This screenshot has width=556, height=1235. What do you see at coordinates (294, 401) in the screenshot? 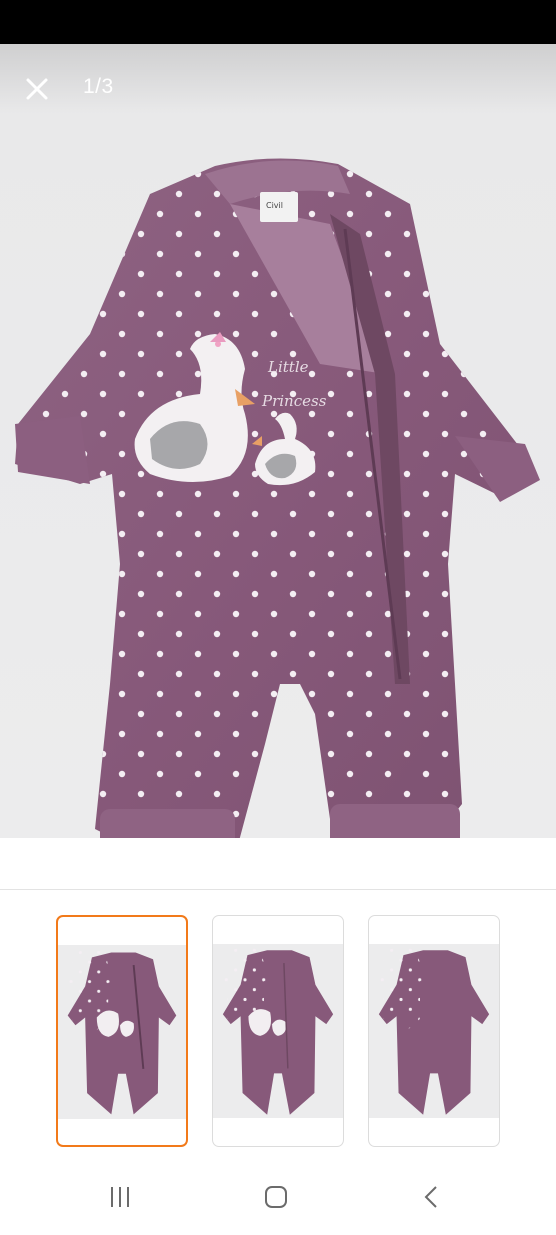
I see `embroidery-text-line2: Princess` at bounding box center [294, 401].